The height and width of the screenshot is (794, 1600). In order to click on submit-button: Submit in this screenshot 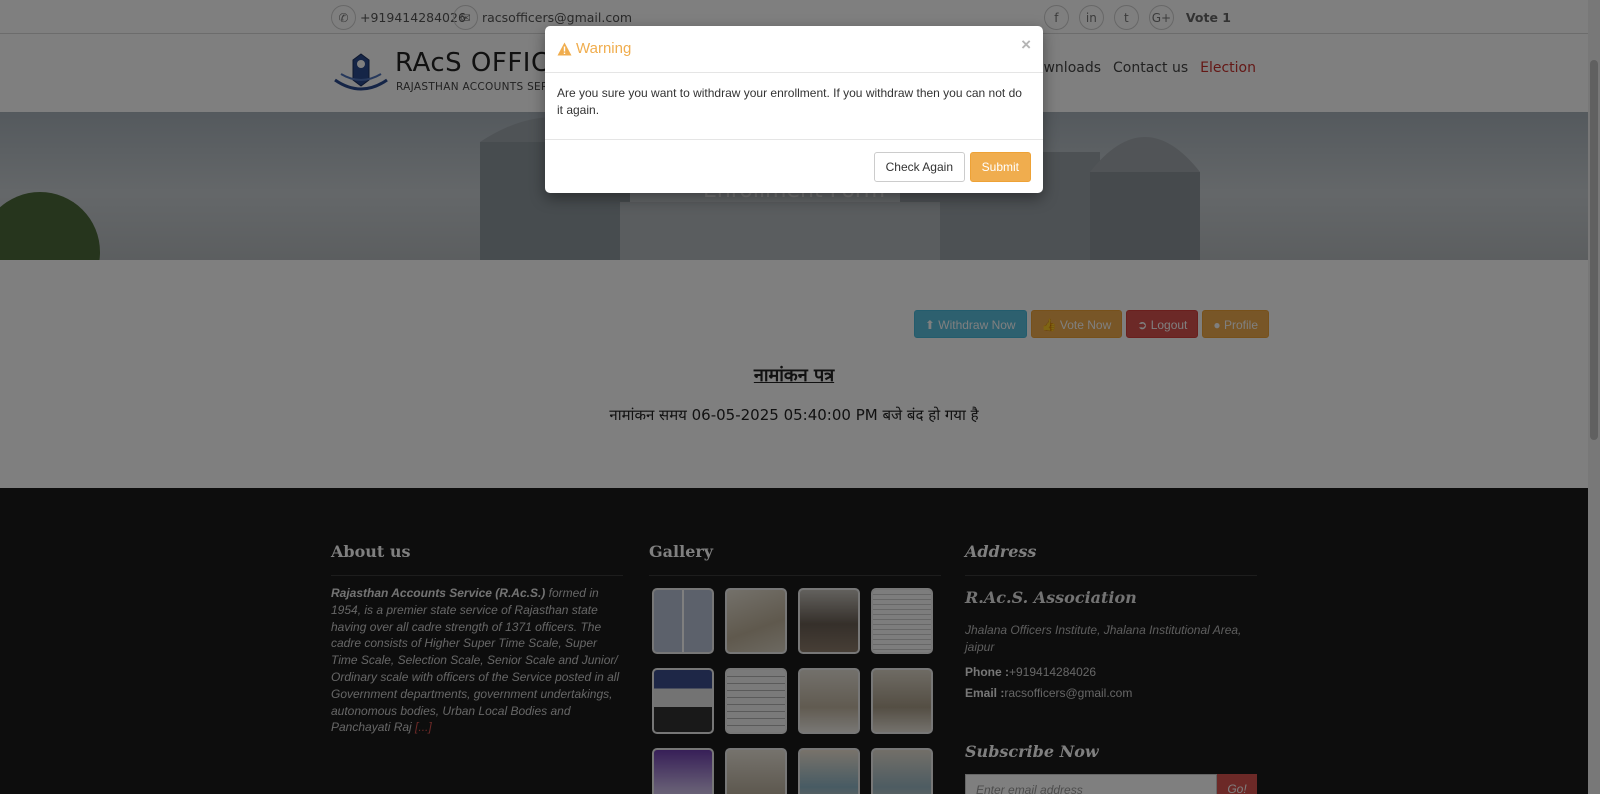, I will do `click(1000, 167)`.